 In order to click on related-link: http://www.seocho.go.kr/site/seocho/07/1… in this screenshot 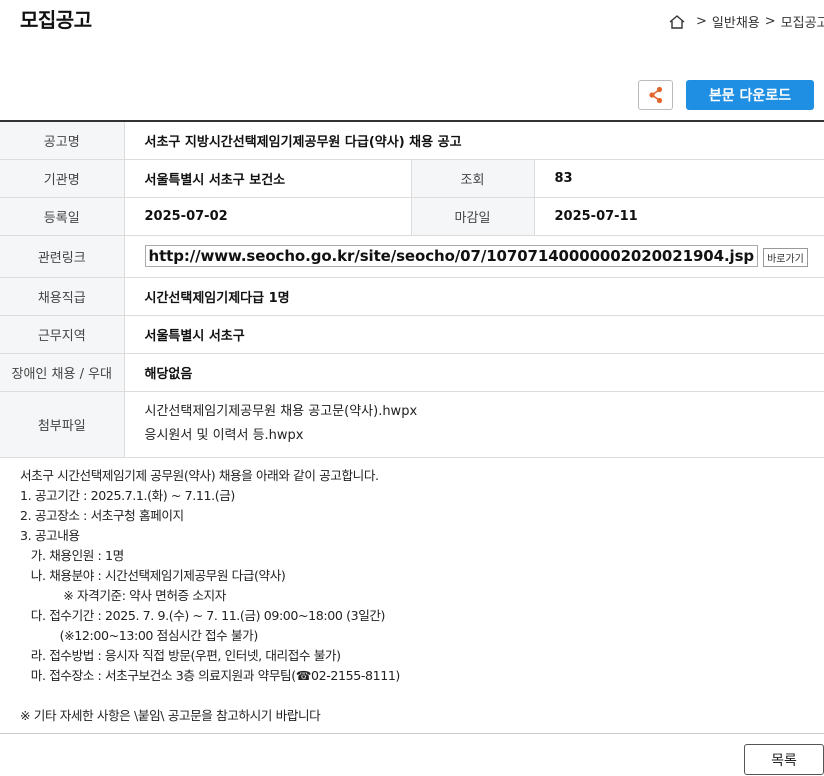, I will do `click(451, 256)`.